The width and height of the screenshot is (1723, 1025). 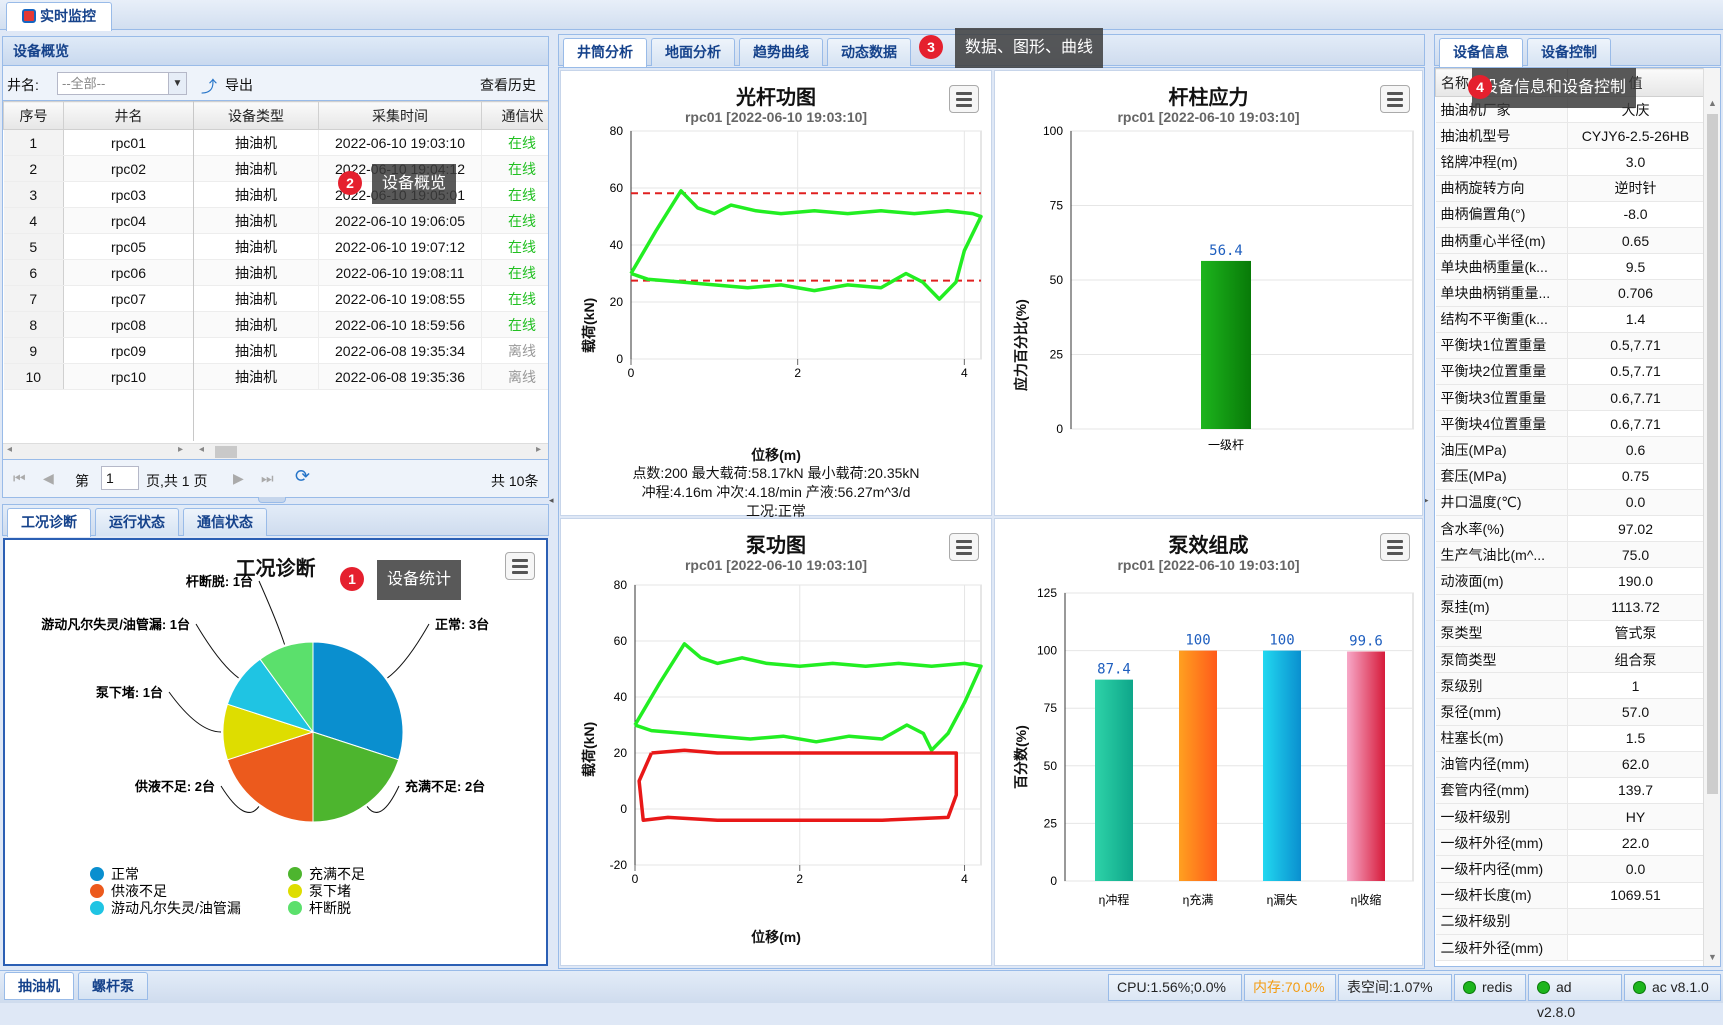 What do you see at coordinates (19, 478) in the screenshot?
I see `first-page-icon: ⏮` at bounding box center [19, 478].